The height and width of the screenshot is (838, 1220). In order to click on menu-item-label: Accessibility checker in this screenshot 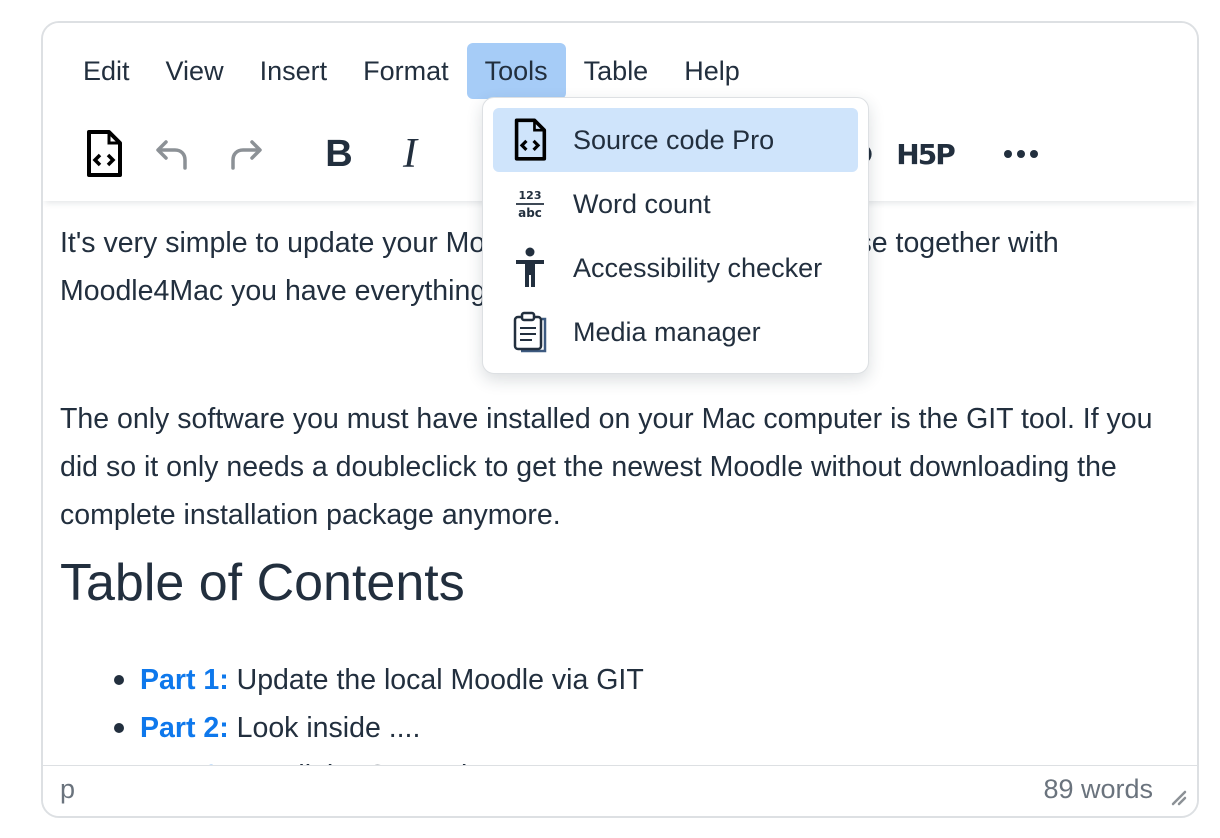, I will do `click(698, 267)`.